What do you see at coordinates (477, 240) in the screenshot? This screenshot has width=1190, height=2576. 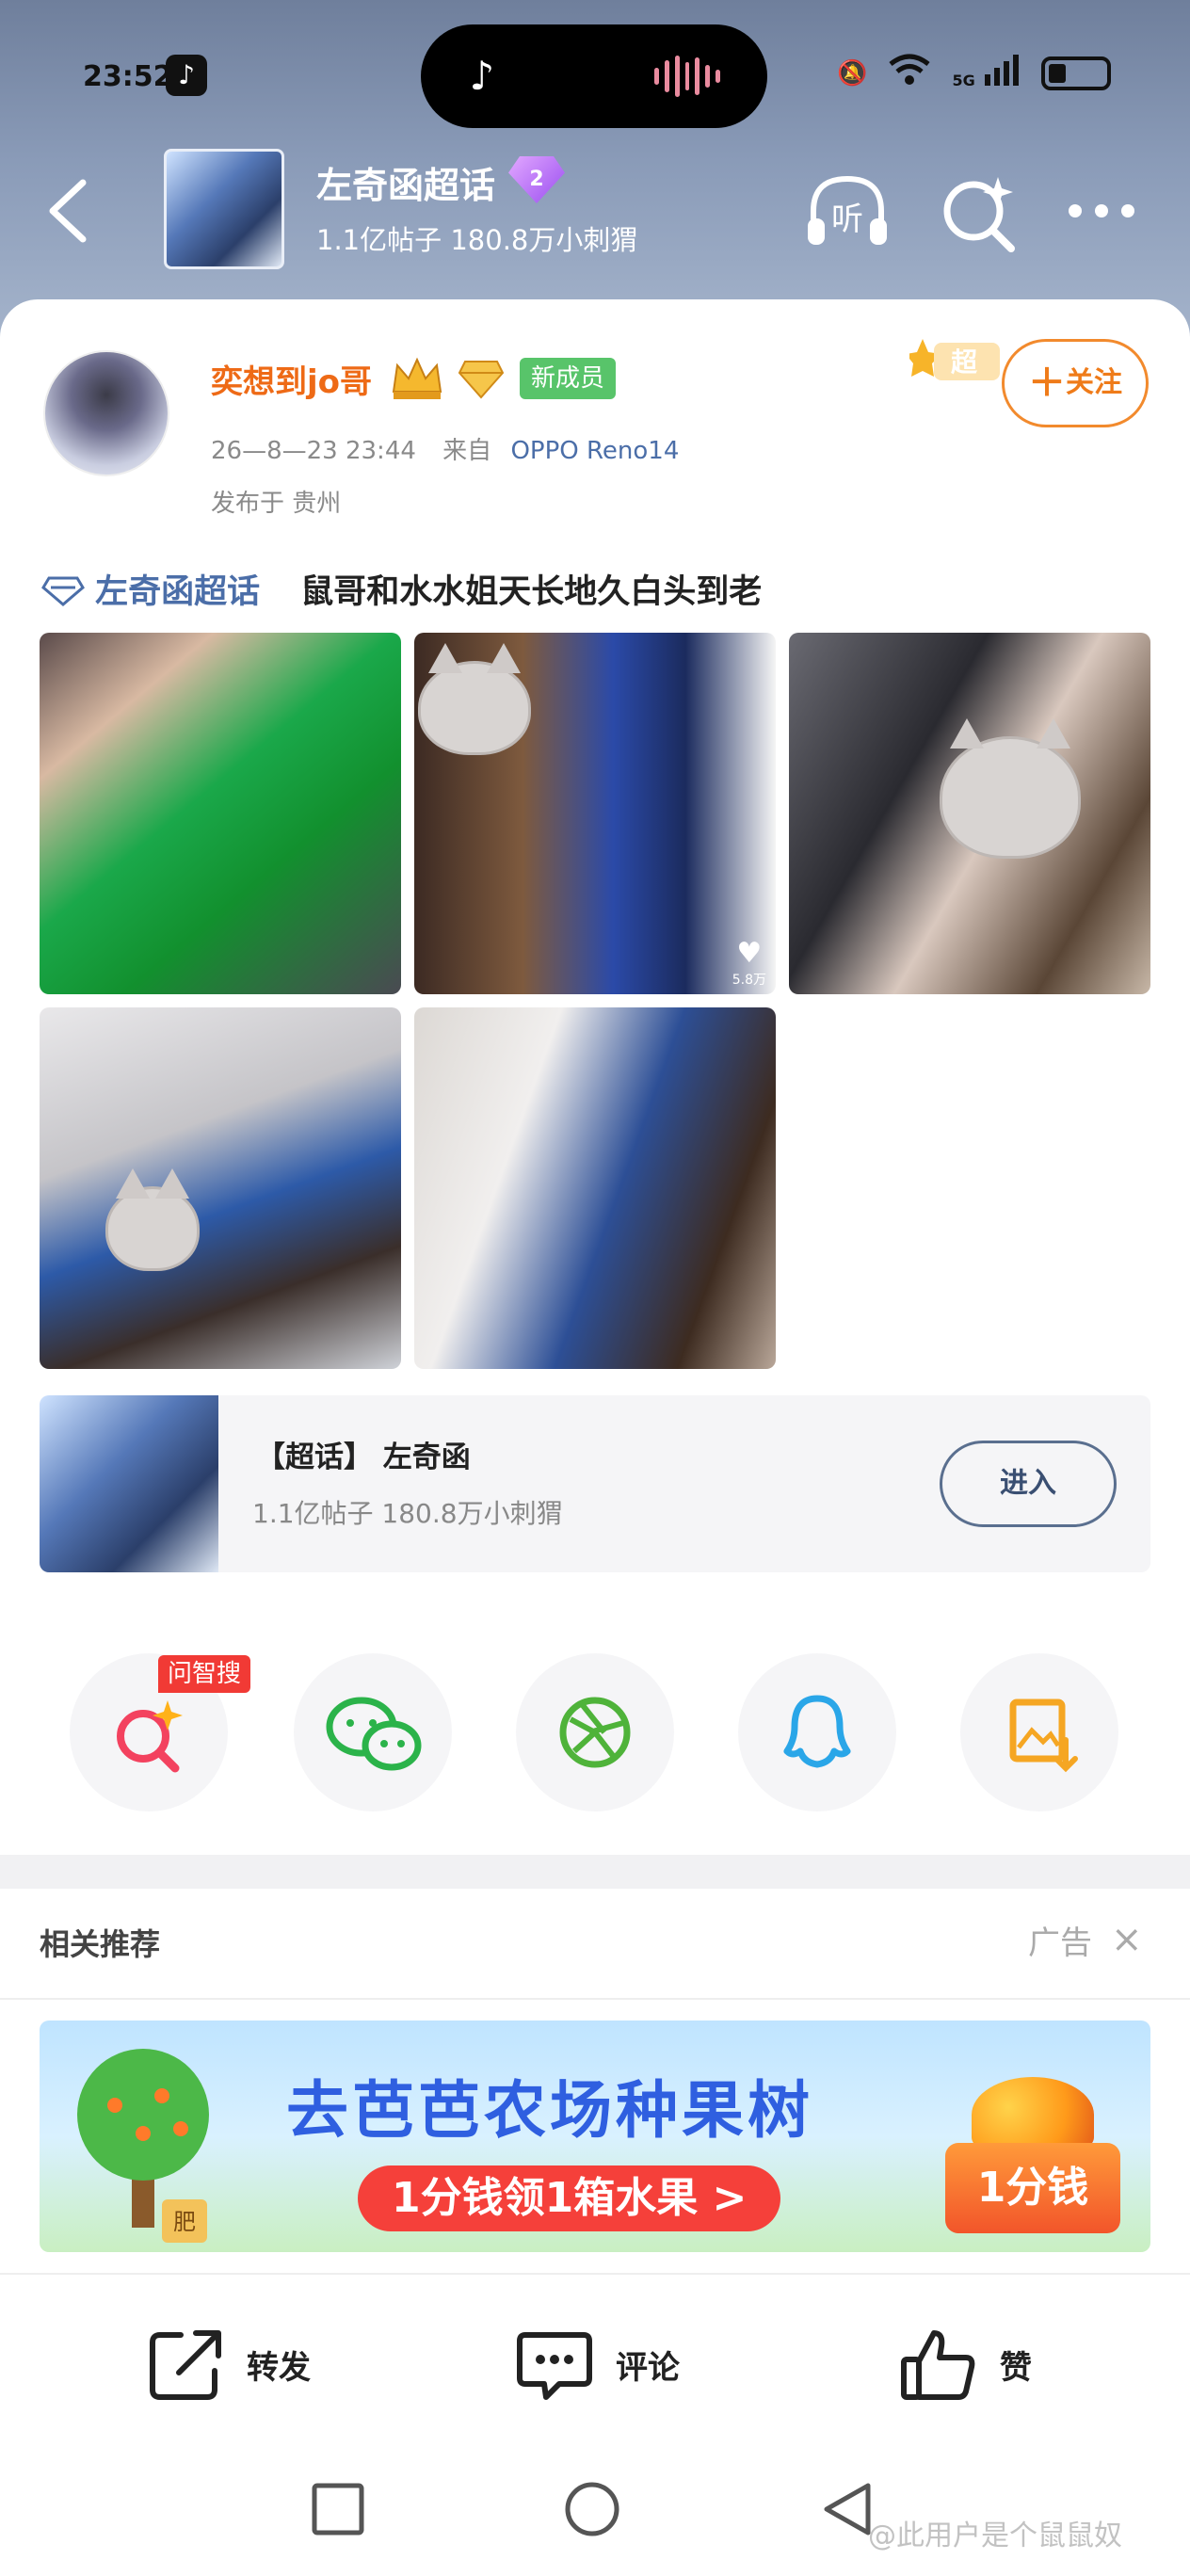 I see `topic-stats: 1.1亿帖子 180.8万小刺猬` at bounding box center [477, 240].